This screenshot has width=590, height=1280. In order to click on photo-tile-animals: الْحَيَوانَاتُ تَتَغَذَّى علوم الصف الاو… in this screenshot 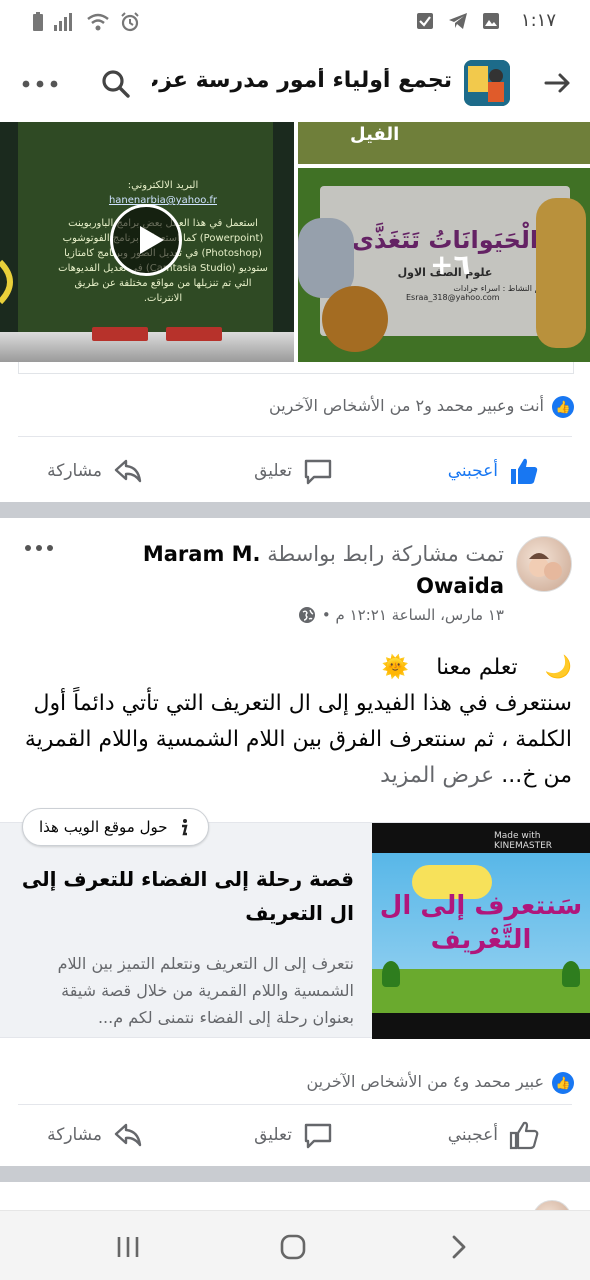, I will do `click(444, 265)`.